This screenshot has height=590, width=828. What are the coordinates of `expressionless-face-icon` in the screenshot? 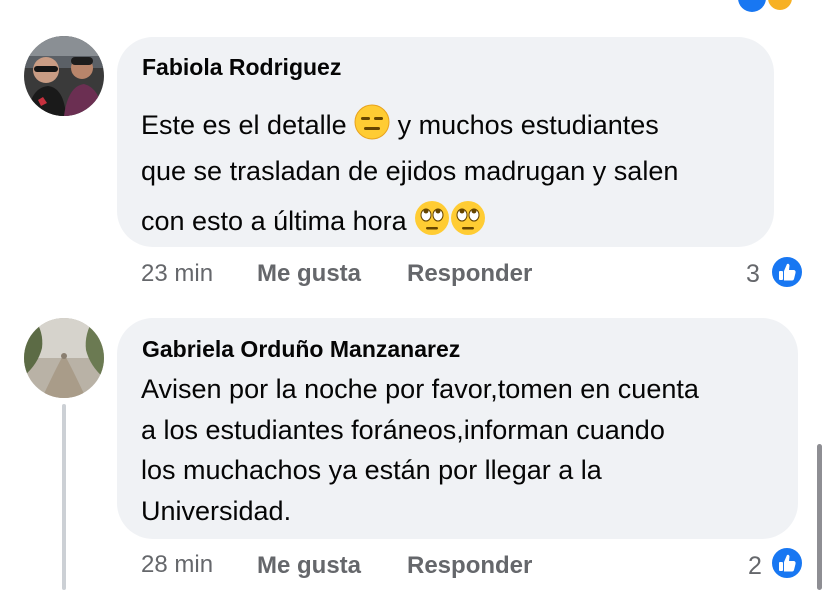 It's located at (372, 122).